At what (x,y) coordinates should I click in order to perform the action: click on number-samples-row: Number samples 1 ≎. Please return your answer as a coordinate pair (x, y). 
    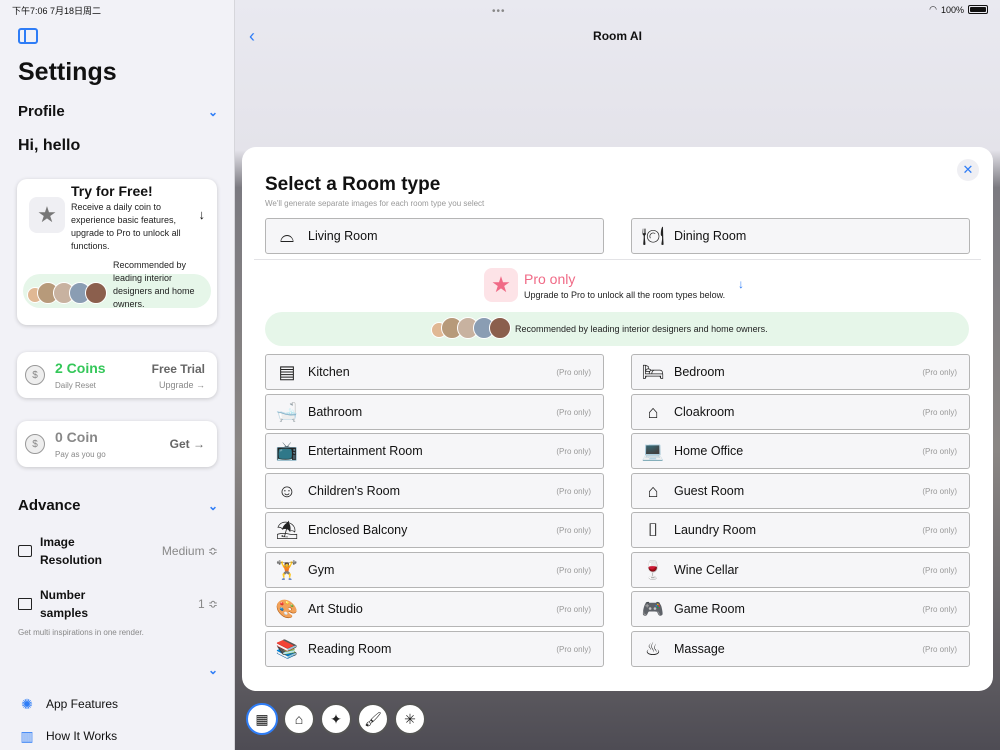
    Looking at the image, I should click on (118, 604).